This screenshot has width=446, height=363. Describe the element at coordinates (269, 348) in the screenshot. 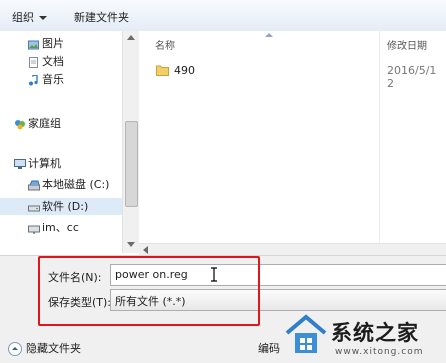

I see `encoding-label: 编码` at that location.